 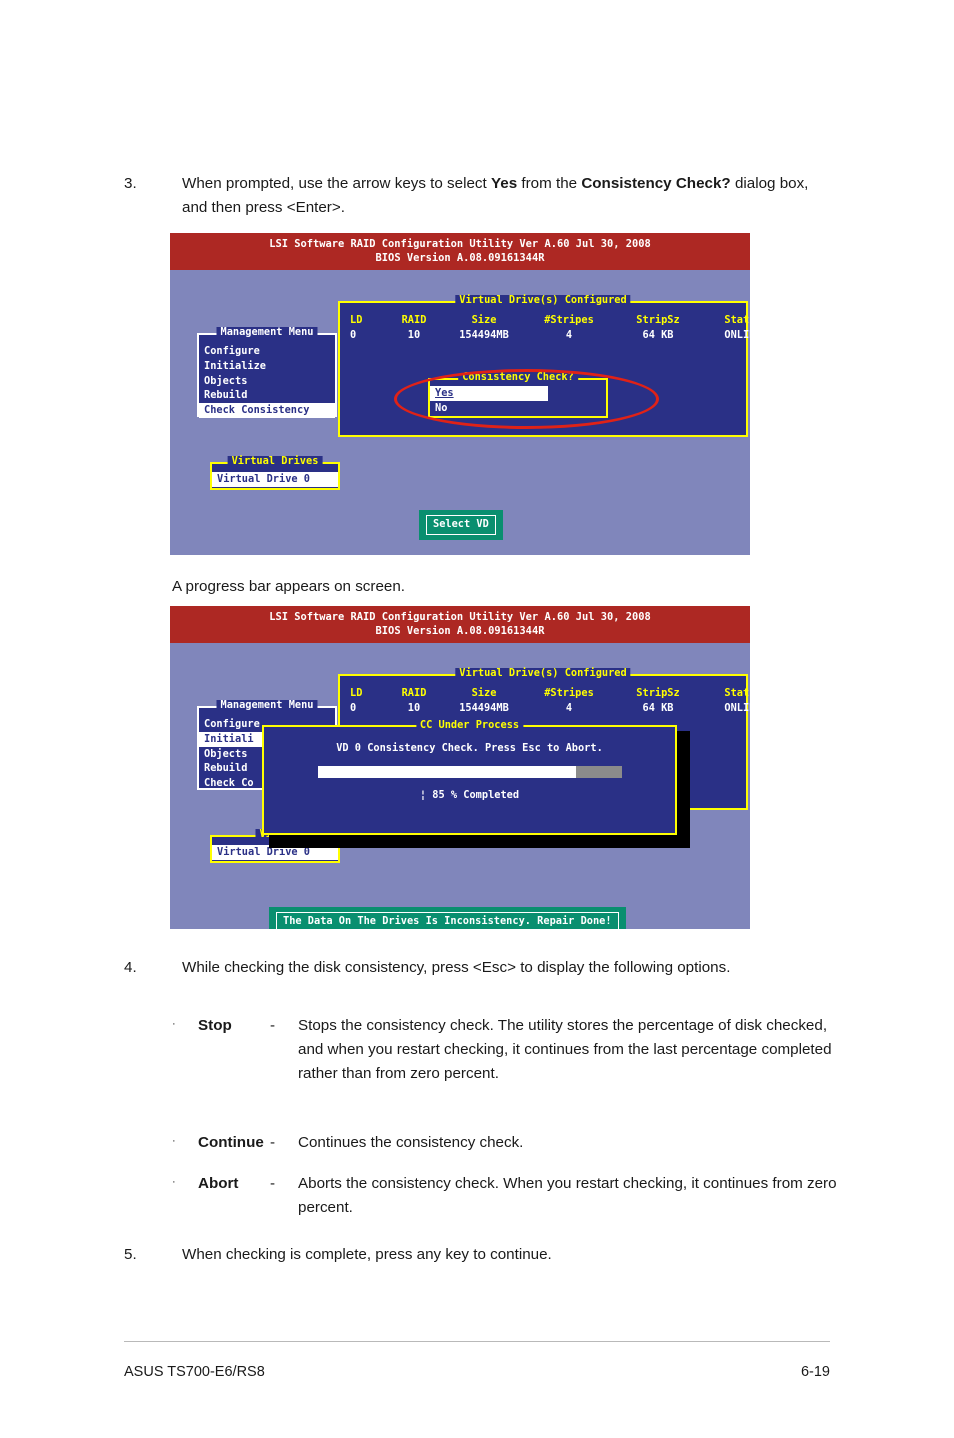 I want to click on vd-table-header-2: LD RAID Size #Stripes StripSz Status, so click(x=545, y=693).